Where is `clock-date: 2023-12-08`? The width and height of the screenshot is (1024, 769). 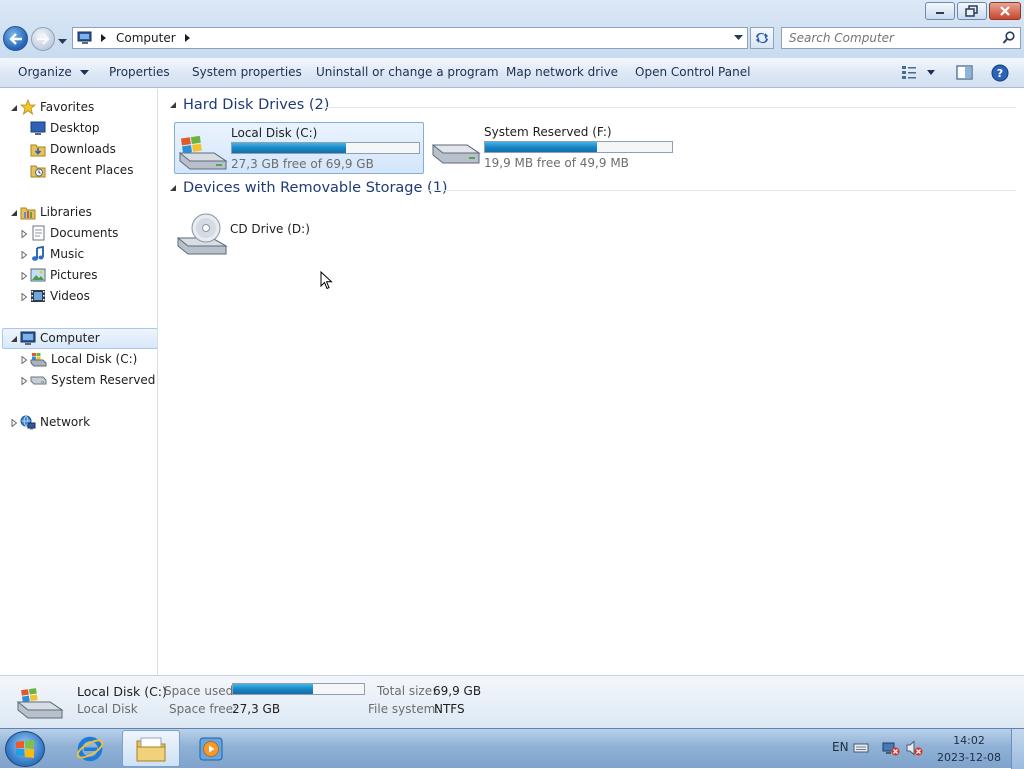 clock-date: 2023-12-08 is located at coordinates (969, 757).